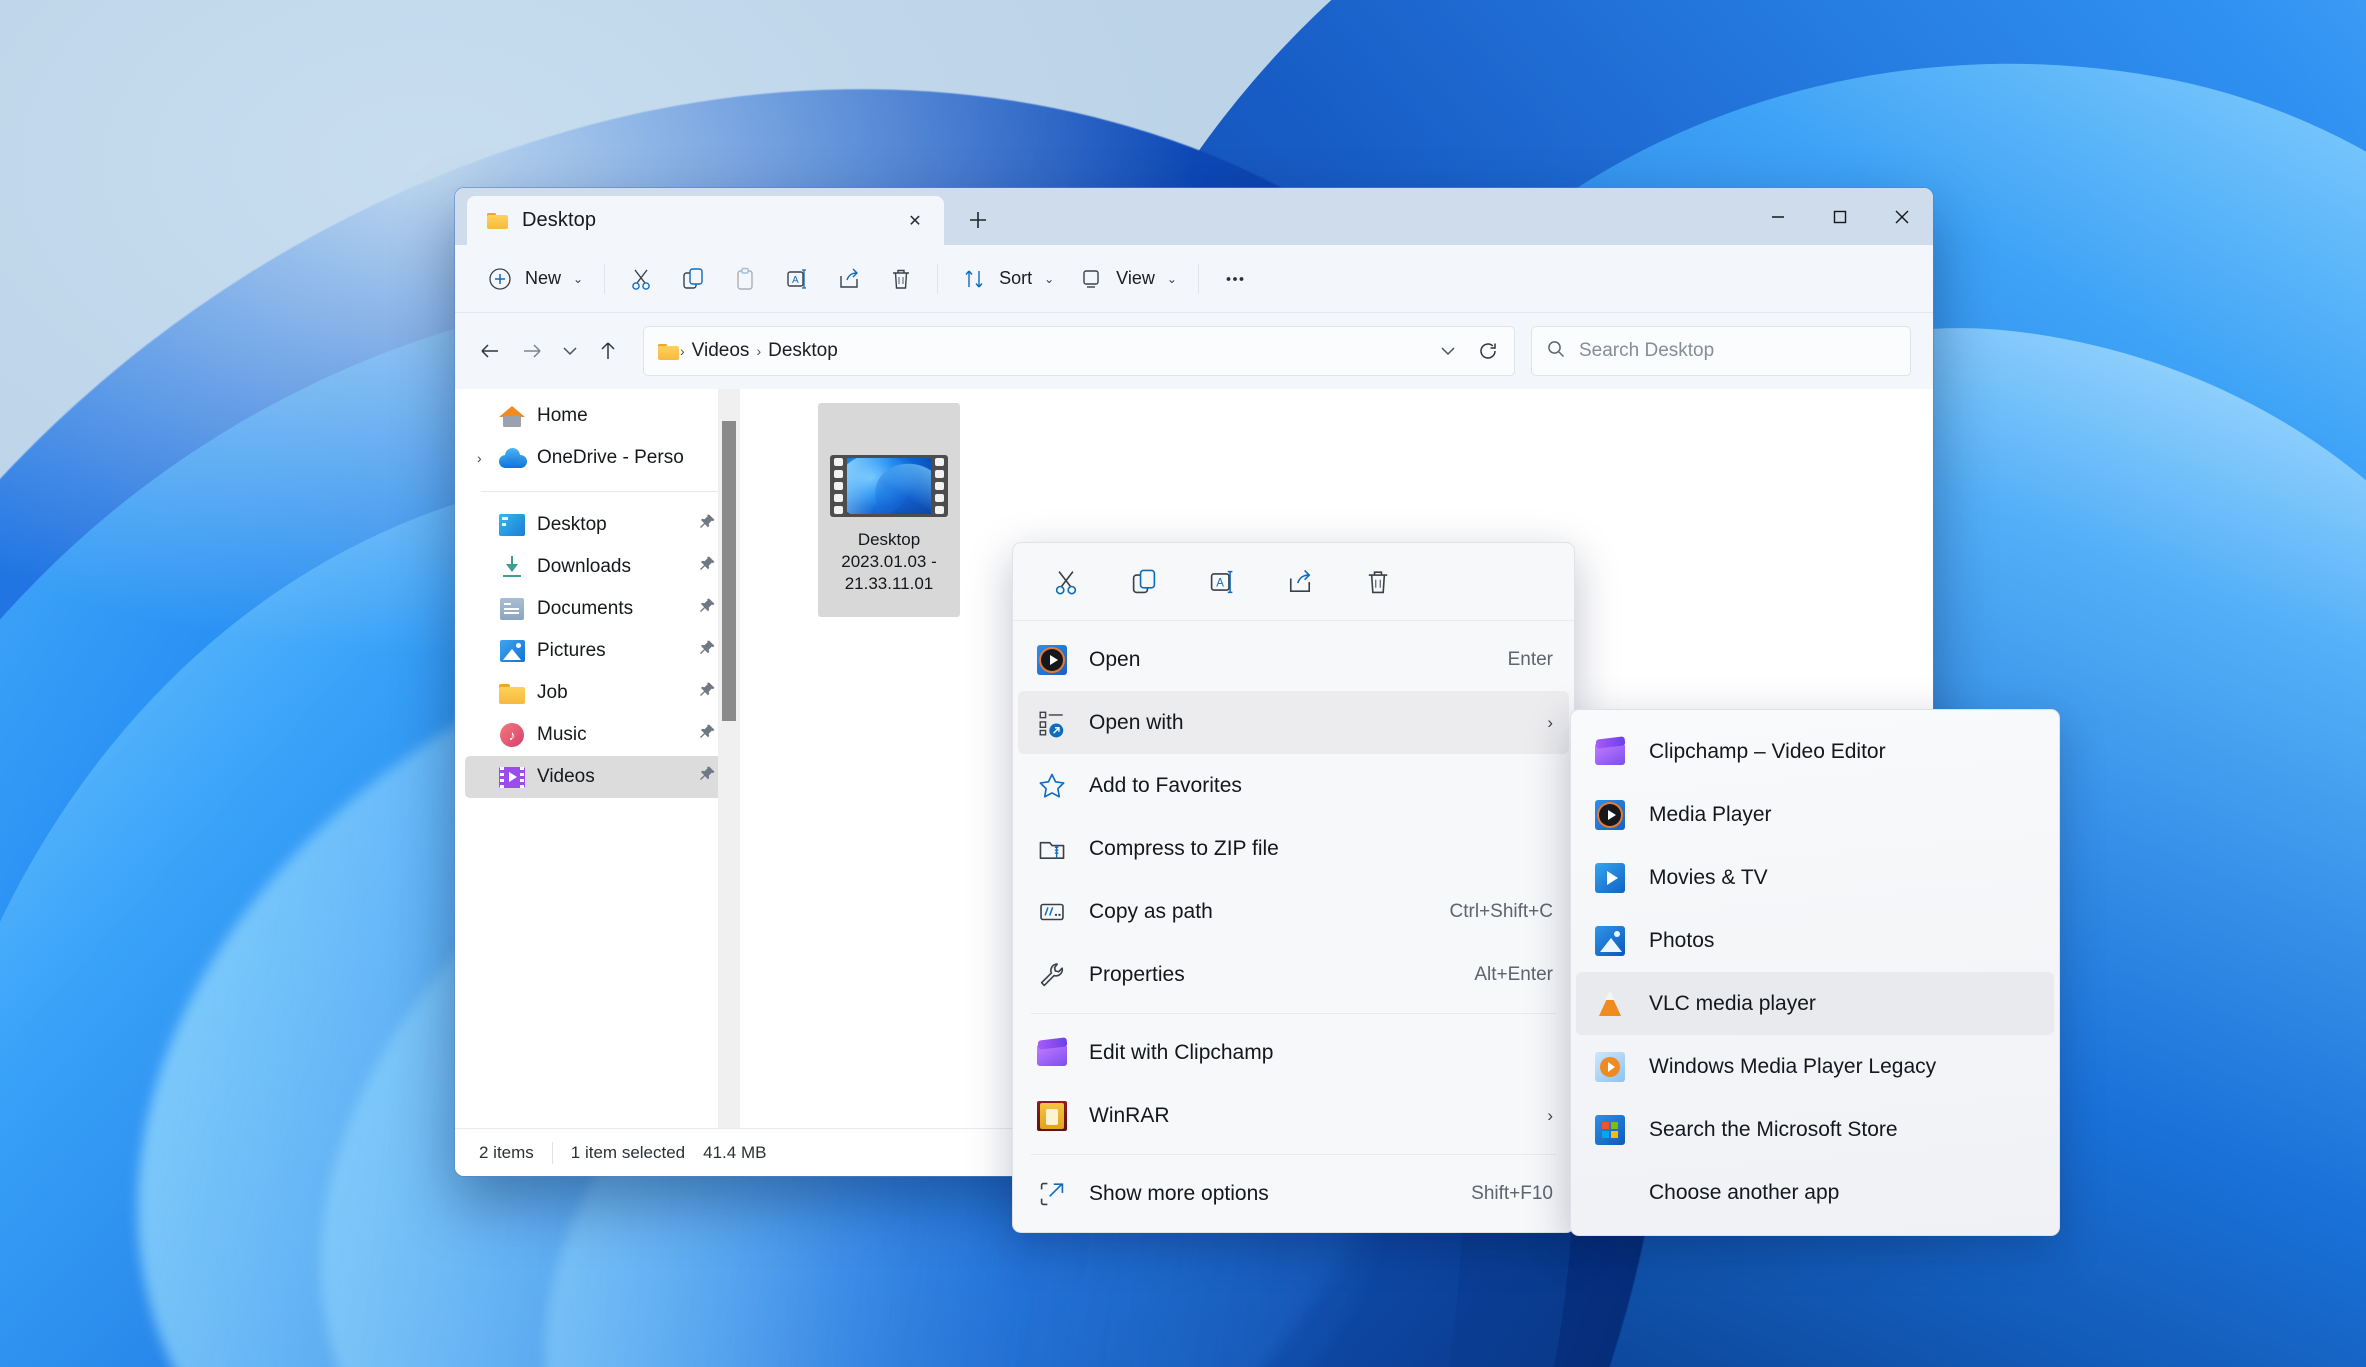 Image resolution: width=2366 pixels, height=1367 pixels. Describe the element at coordinates (1235, 279) in the screenshot. I see `more-options-button` at that location.